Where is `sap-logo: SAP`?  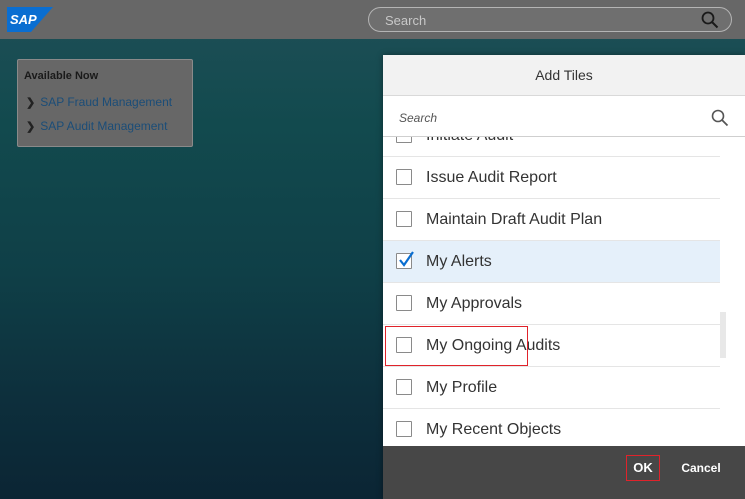
sap-logo: SAP is located at coordinates (30, 19).